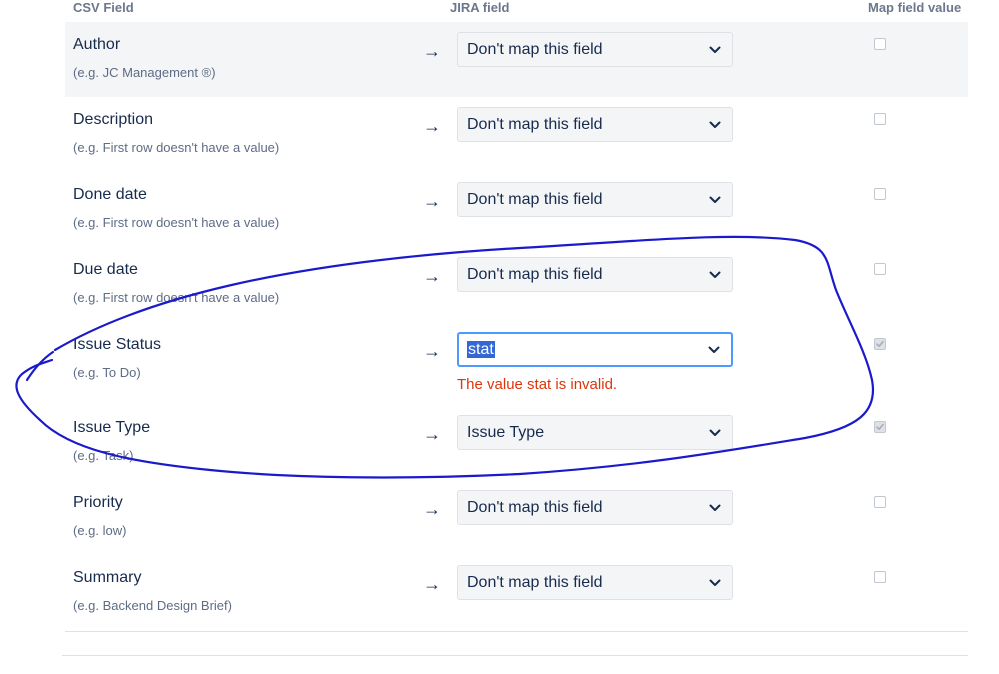  What do you see at coordinates (481, 349) in the screenshot?
I see `jira-field-typed-value: stat` at bounding box center [481, 349].